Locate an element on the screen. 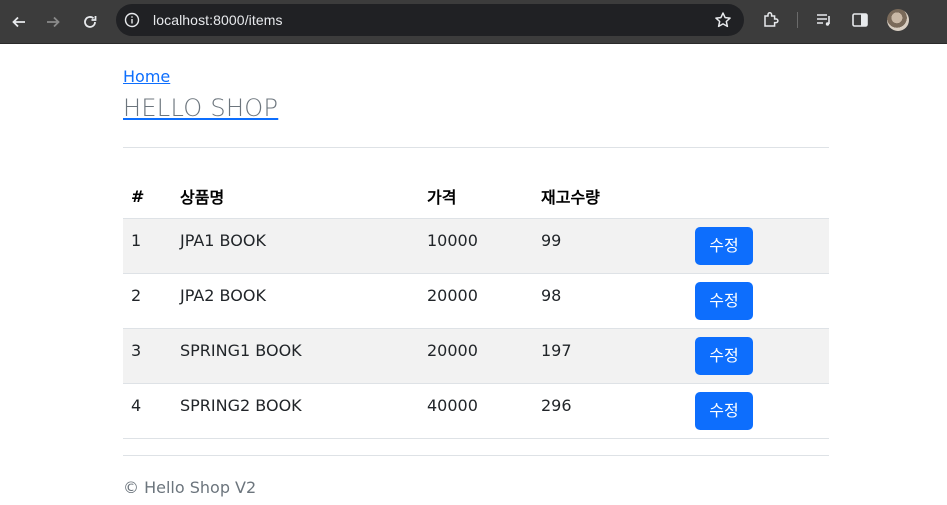 This screenshot has width=947, height=505. extensions-icon is located at coordinates (771, 19).